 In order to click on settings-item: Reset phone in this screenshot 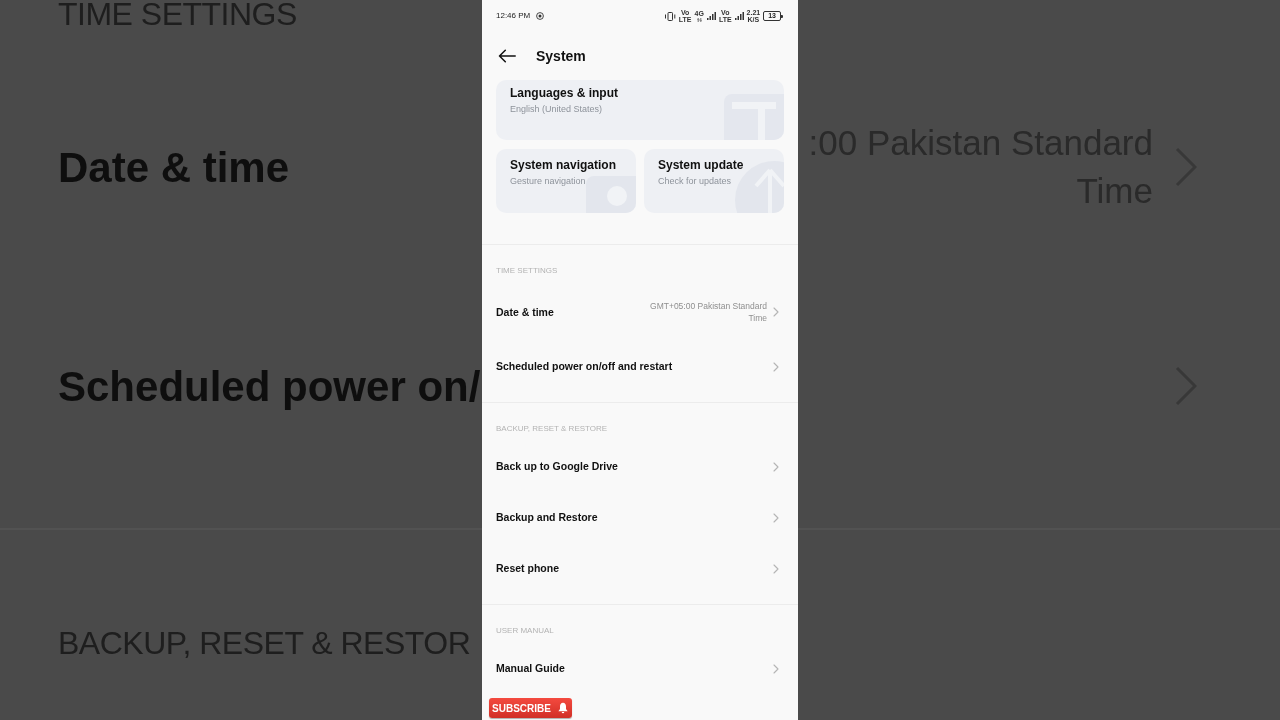, I will do `click(527, 568)`.